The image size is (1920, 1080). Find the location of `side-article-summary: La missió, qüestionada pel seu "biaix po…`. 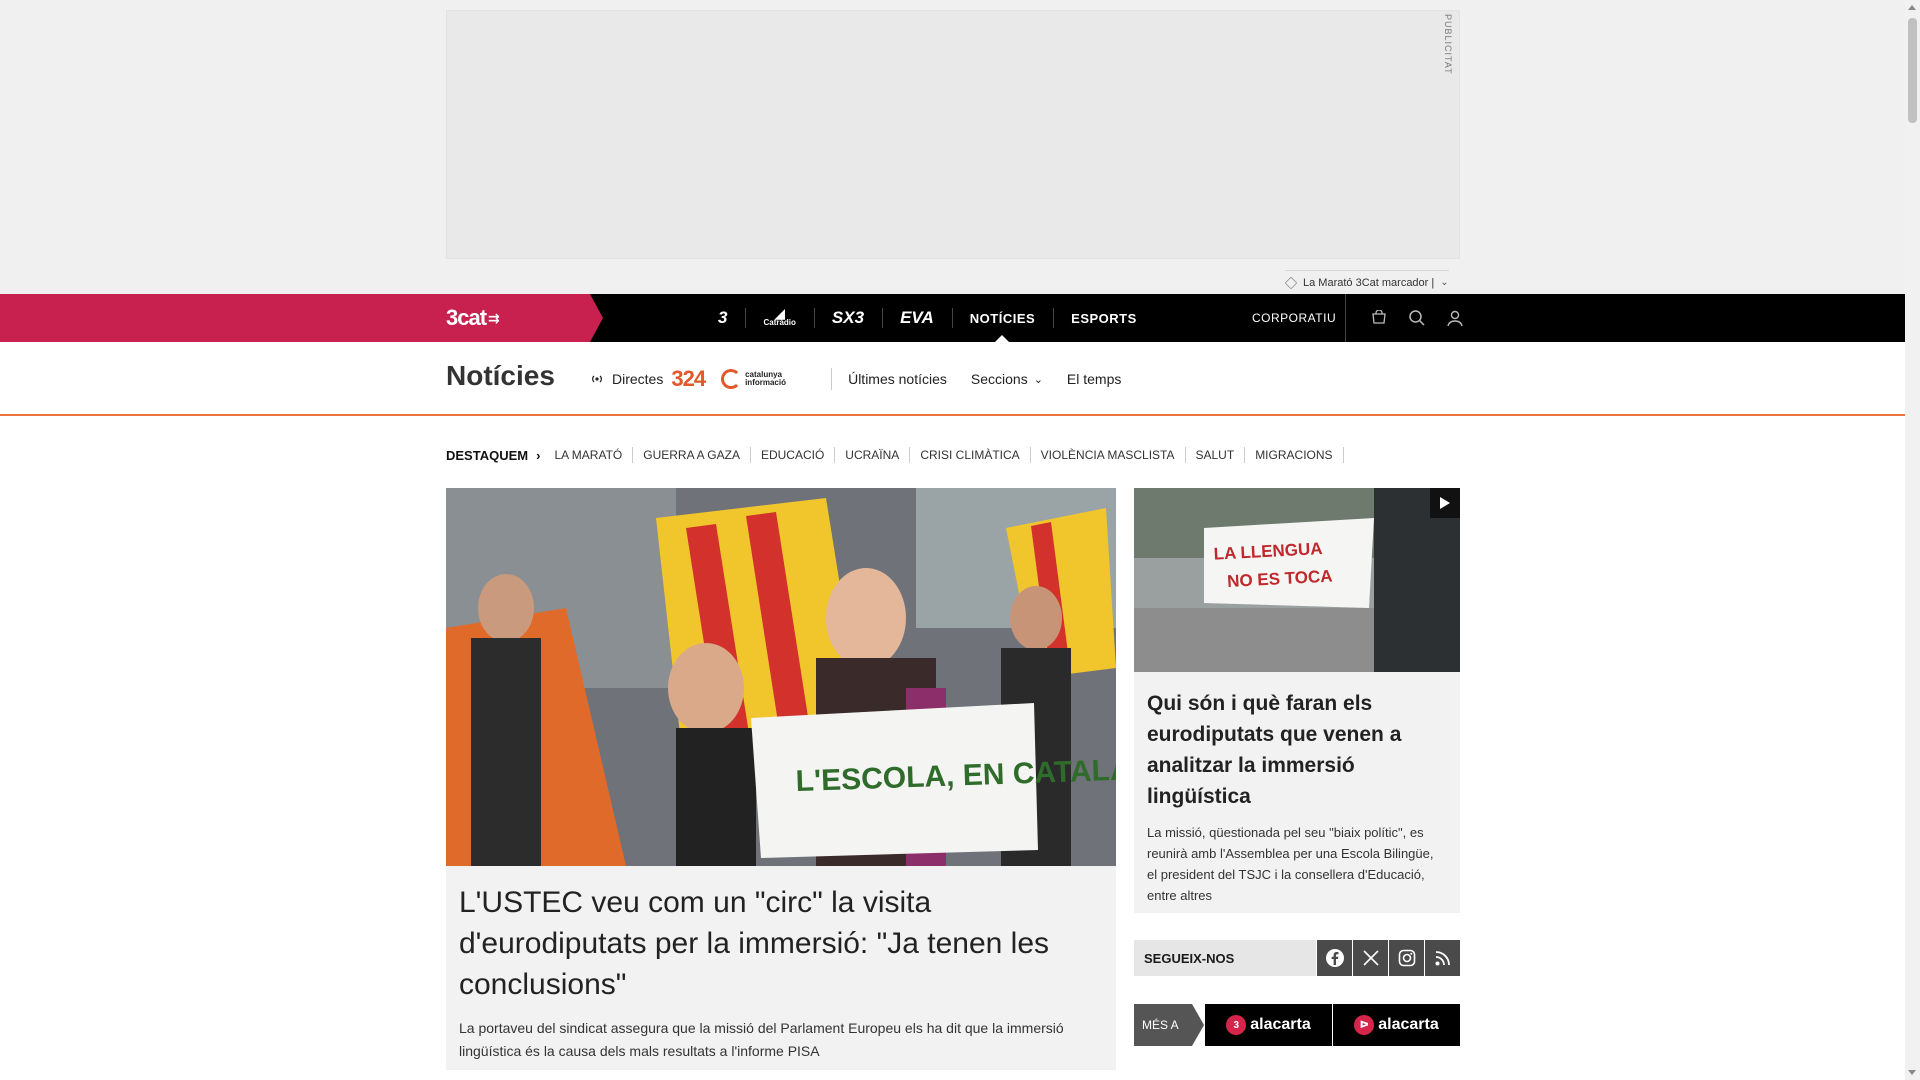

side-article-summary: La missió, qüestionada pel seu "biaix po… is located at coordinates (1290, 864).